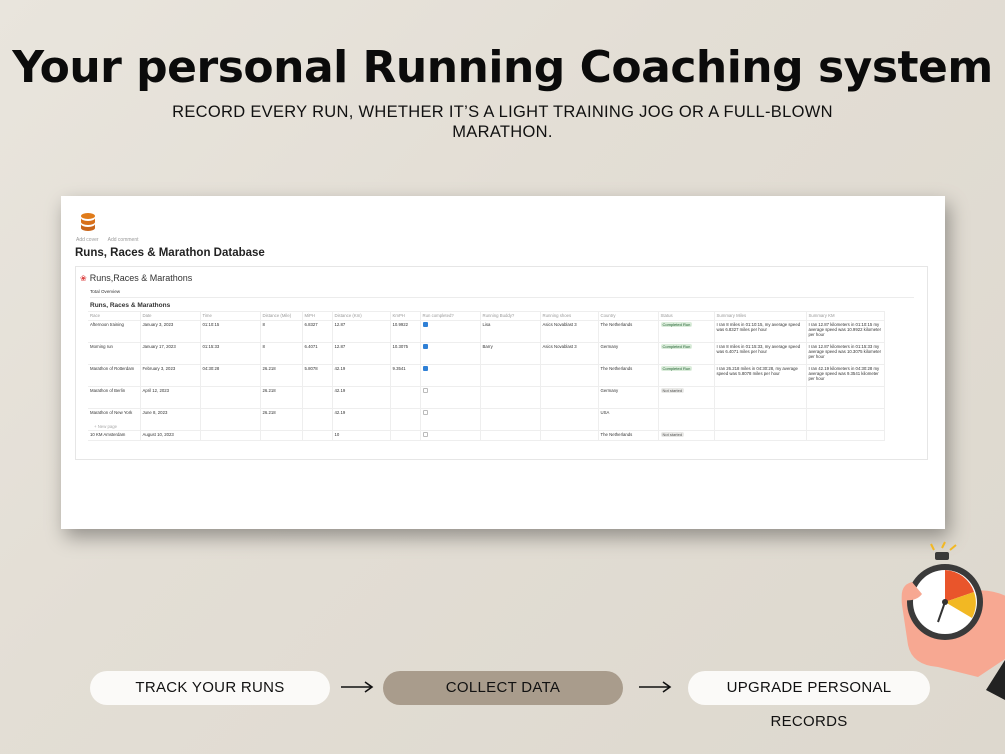  I want to click on cell-date: January 3, 2023, so click(170, 331).